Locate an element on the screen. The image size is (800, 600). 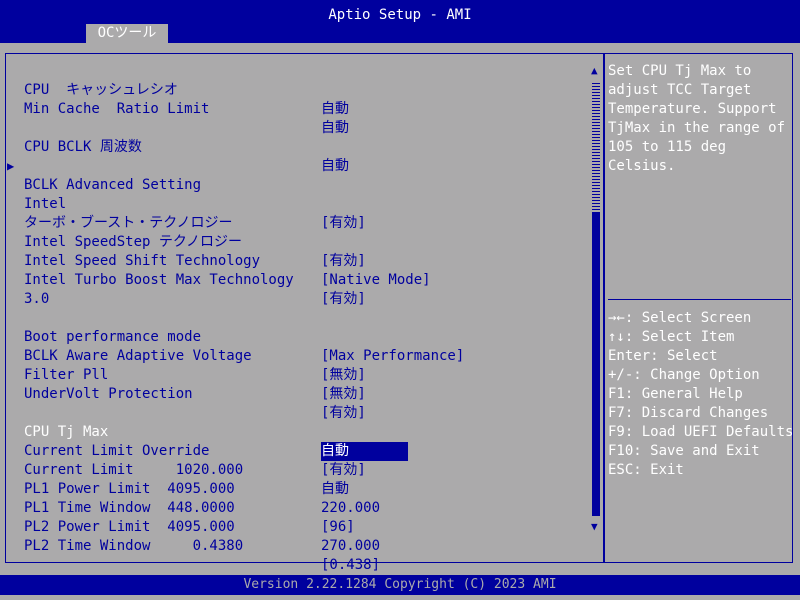
help-separator is located at coordinates (699, 299).